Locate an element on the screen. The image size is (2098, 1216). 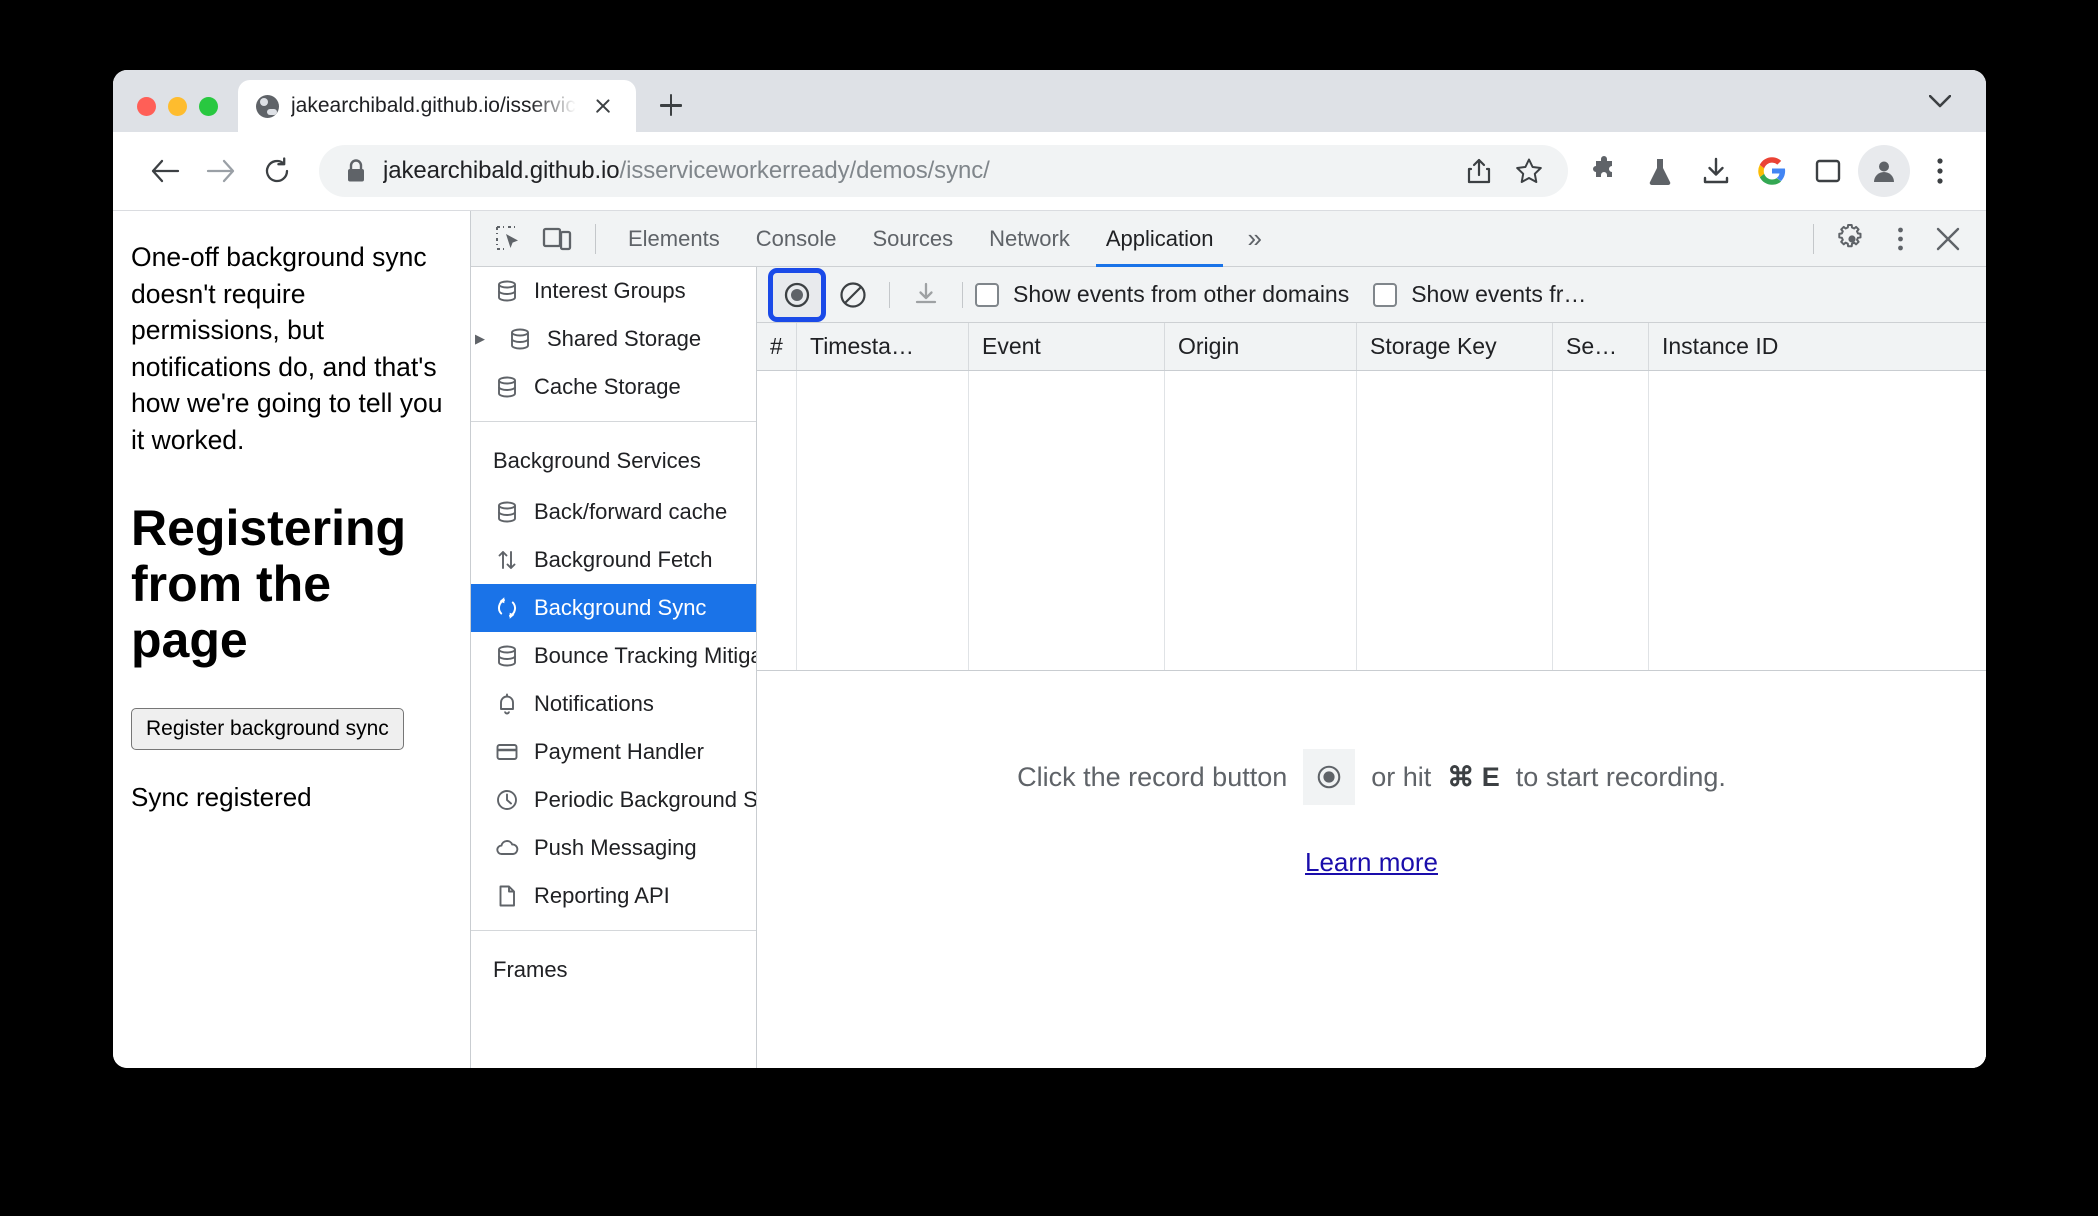
person-avatar-icon is located at coordinates (1884, 171).